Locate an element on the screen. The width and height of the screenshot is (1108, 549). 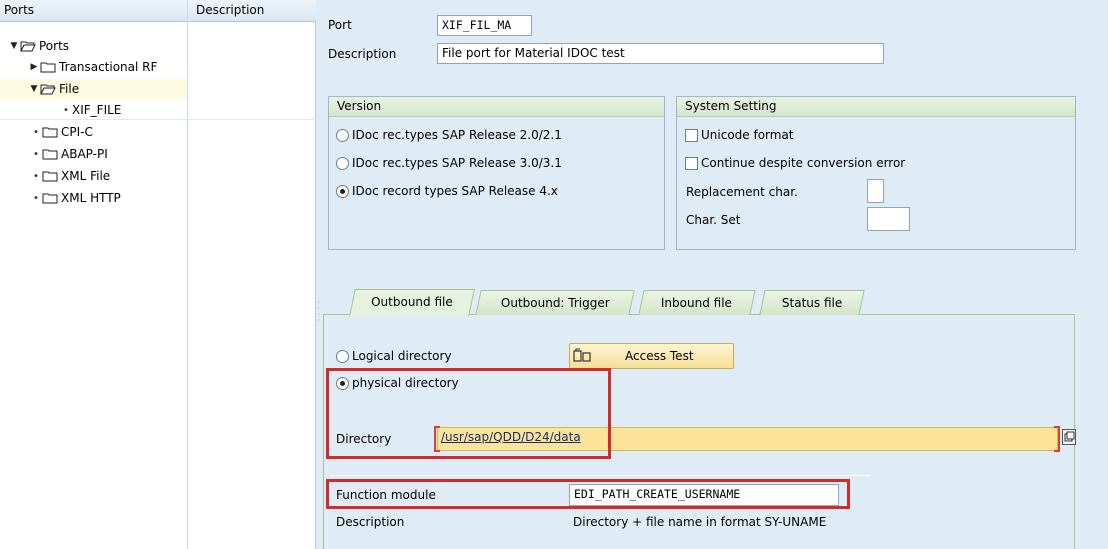
section-divider is located at coordinates (600, 475).